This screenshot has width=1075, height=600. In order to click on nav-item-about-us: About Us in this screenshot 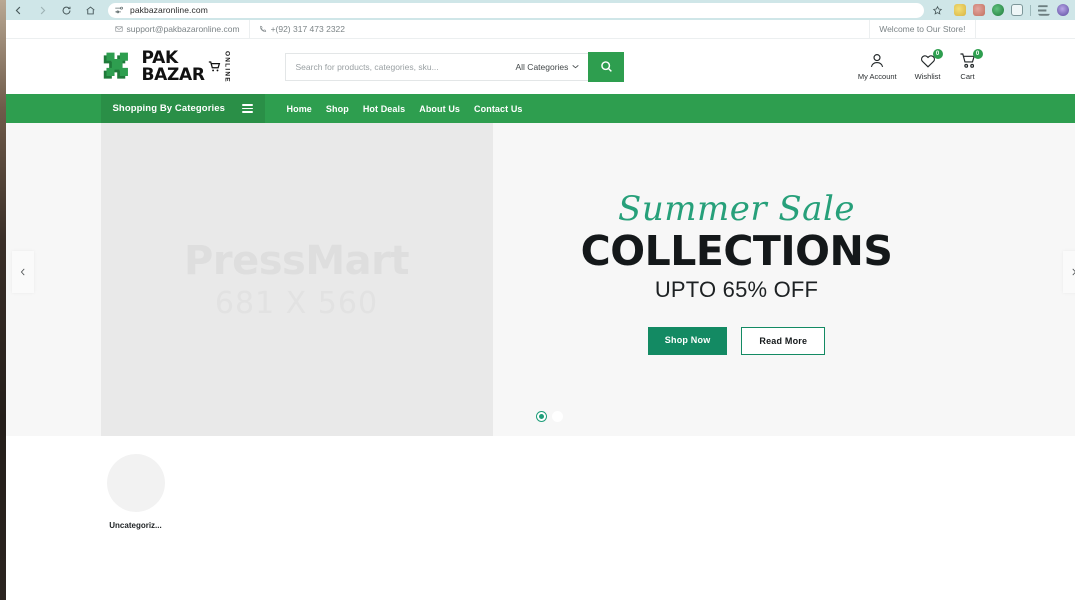, I will do `click(439, 109)`.